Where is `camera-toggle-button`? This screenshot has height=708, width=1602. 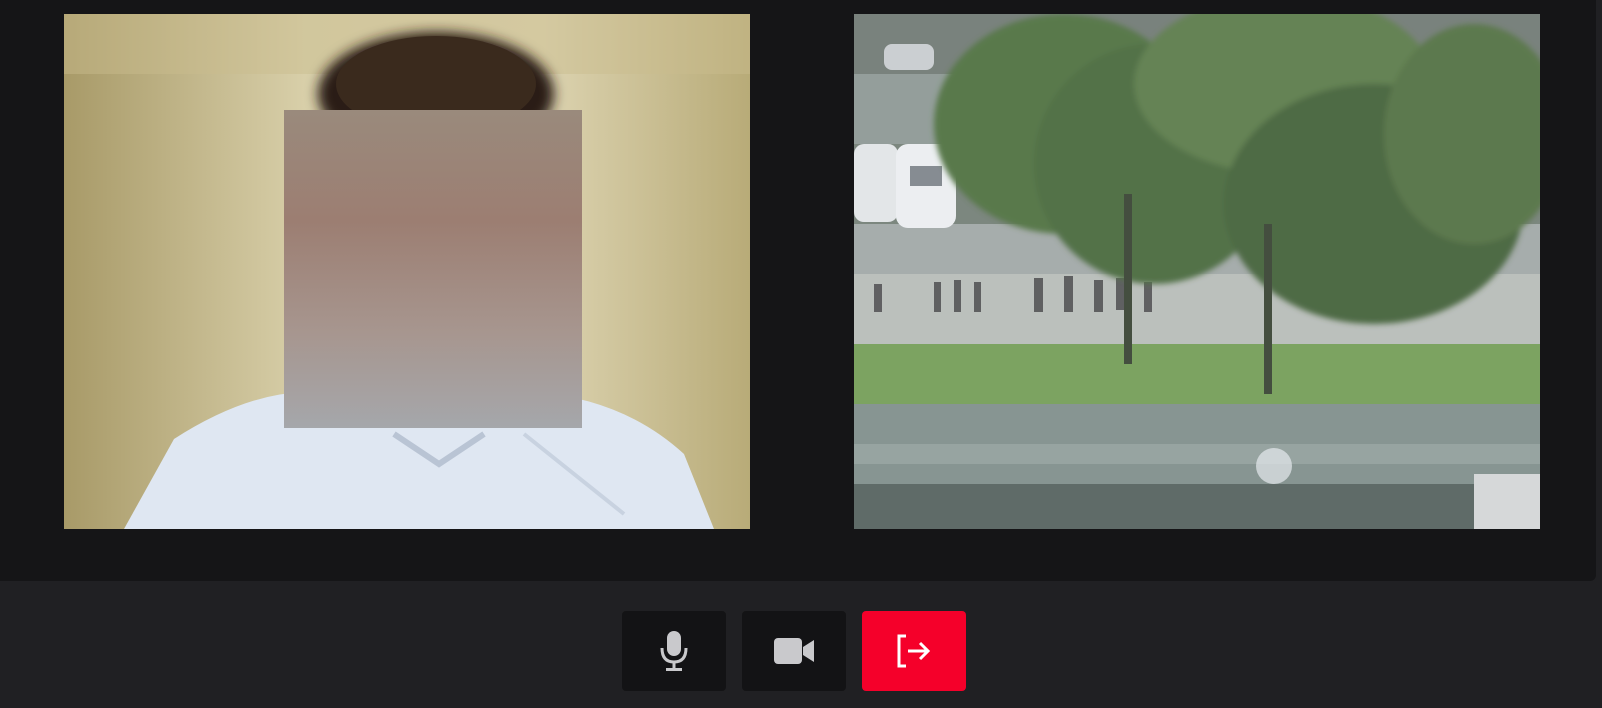 camera-toggle-button is located at coordinates (794, 651).